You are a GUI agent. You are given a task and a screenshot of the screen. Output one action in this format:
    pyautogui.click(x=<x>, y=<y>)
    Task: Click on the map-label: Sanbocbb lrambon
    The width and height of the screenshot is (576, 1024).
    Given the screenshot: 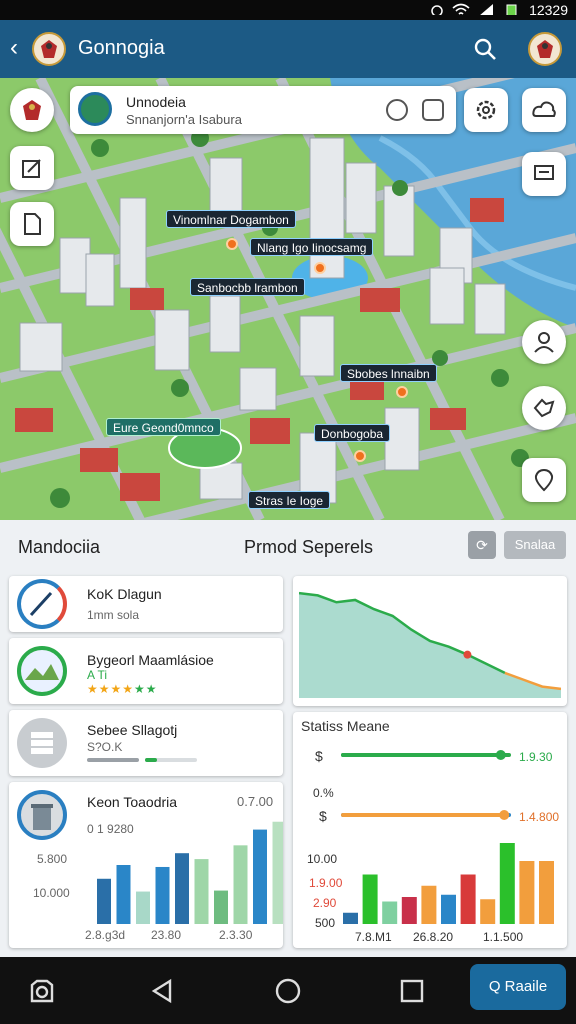 What is the action you would take?
    pyautogui.click(x=247, y=287)
    